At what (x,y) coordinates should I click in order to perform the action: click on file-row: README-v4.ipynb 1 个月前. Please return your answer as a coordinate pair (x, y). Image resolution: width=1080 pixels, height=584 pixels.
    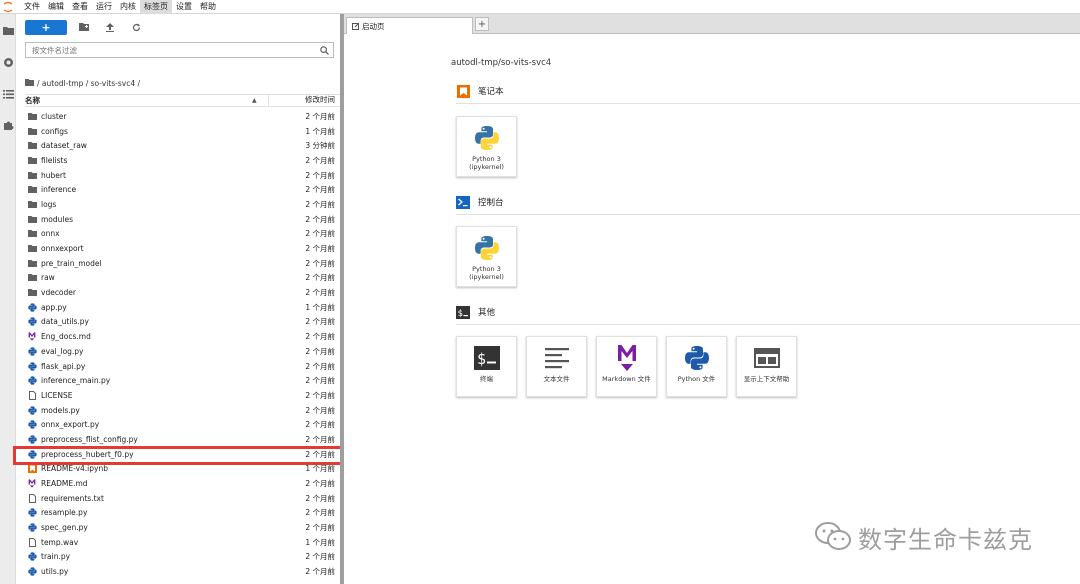
    Looking at the image, I should click on (182, 469).